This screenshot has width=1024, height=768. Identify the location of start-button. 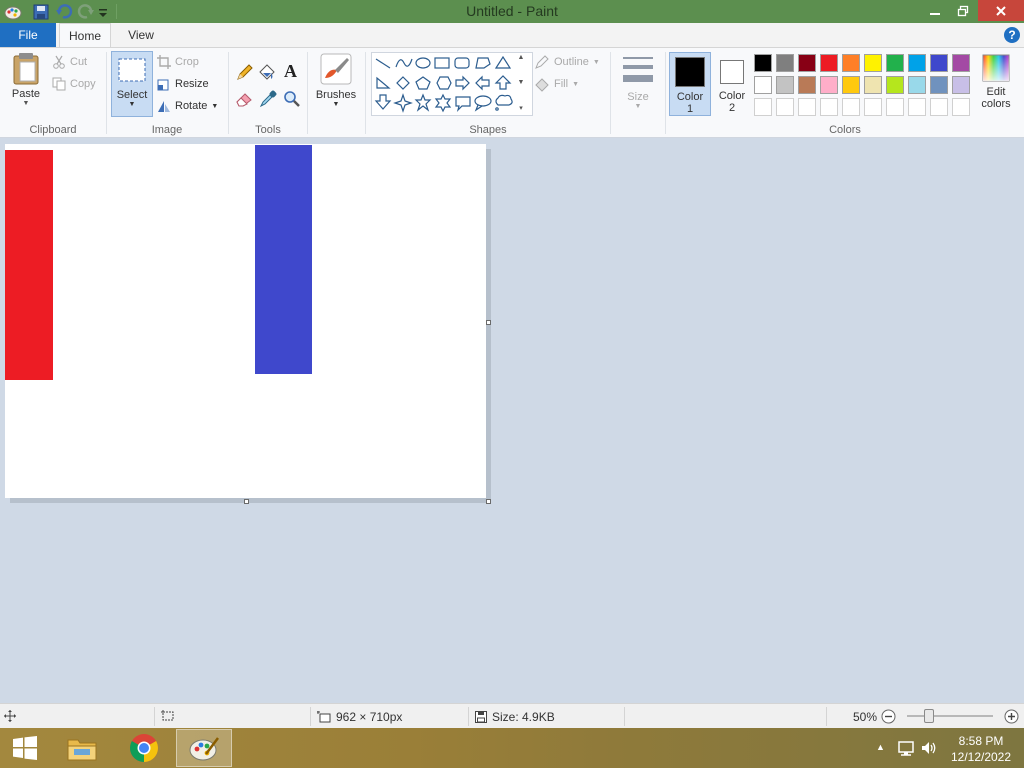
(25, 748).